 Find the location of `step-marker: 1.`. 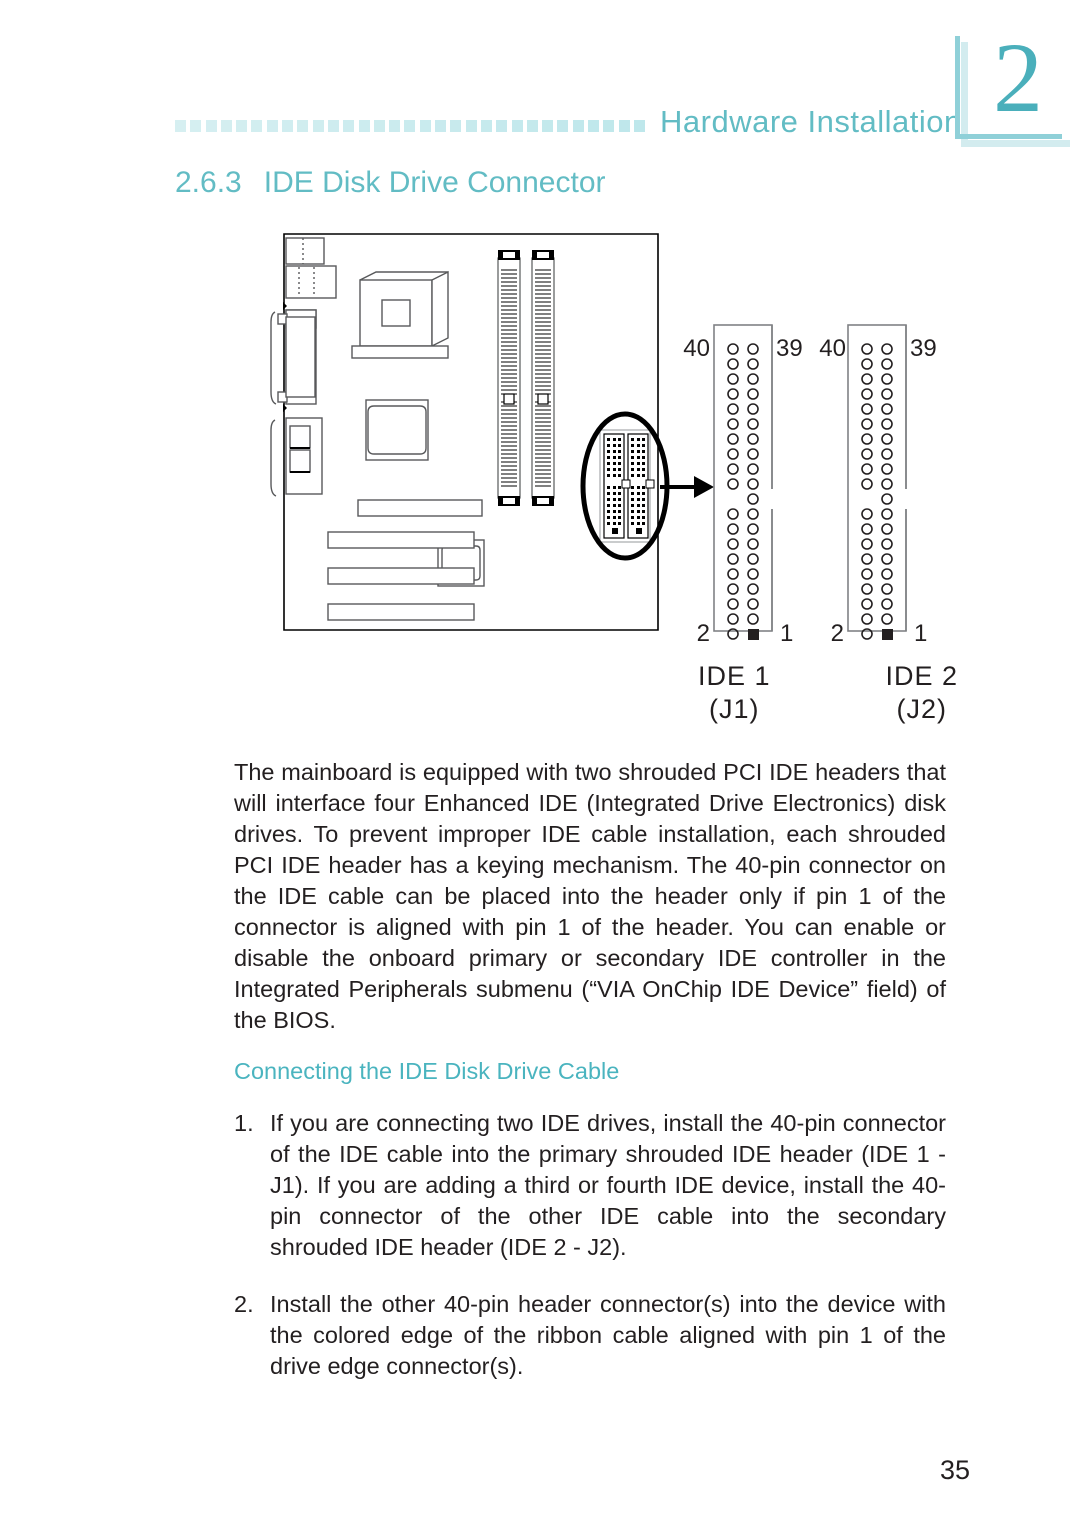

step-marker: 1. is located at coordinates (244, 1123).